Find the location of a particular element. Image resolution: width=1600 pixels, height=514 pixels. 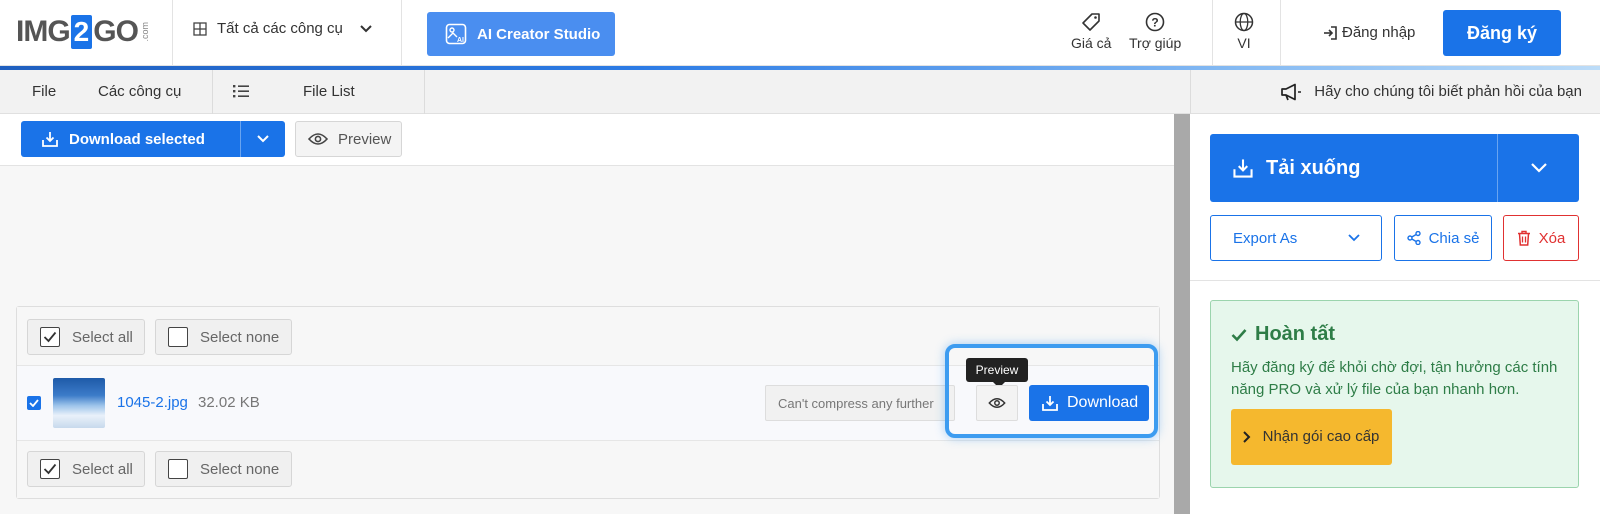

menu-file: File is located at coordinates (44, 91).